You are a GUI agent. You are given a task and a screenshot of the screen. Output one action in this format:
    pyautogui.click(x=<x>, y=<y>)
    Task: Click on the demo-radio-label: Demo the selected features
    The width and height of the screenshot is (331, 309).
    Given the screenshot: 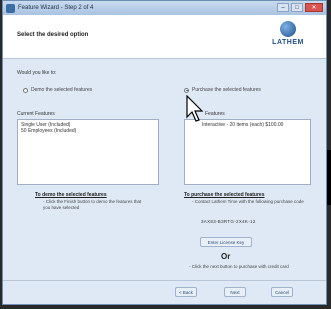 What is the action you would take?
    pyautogui.click(x=62, y=90)
    